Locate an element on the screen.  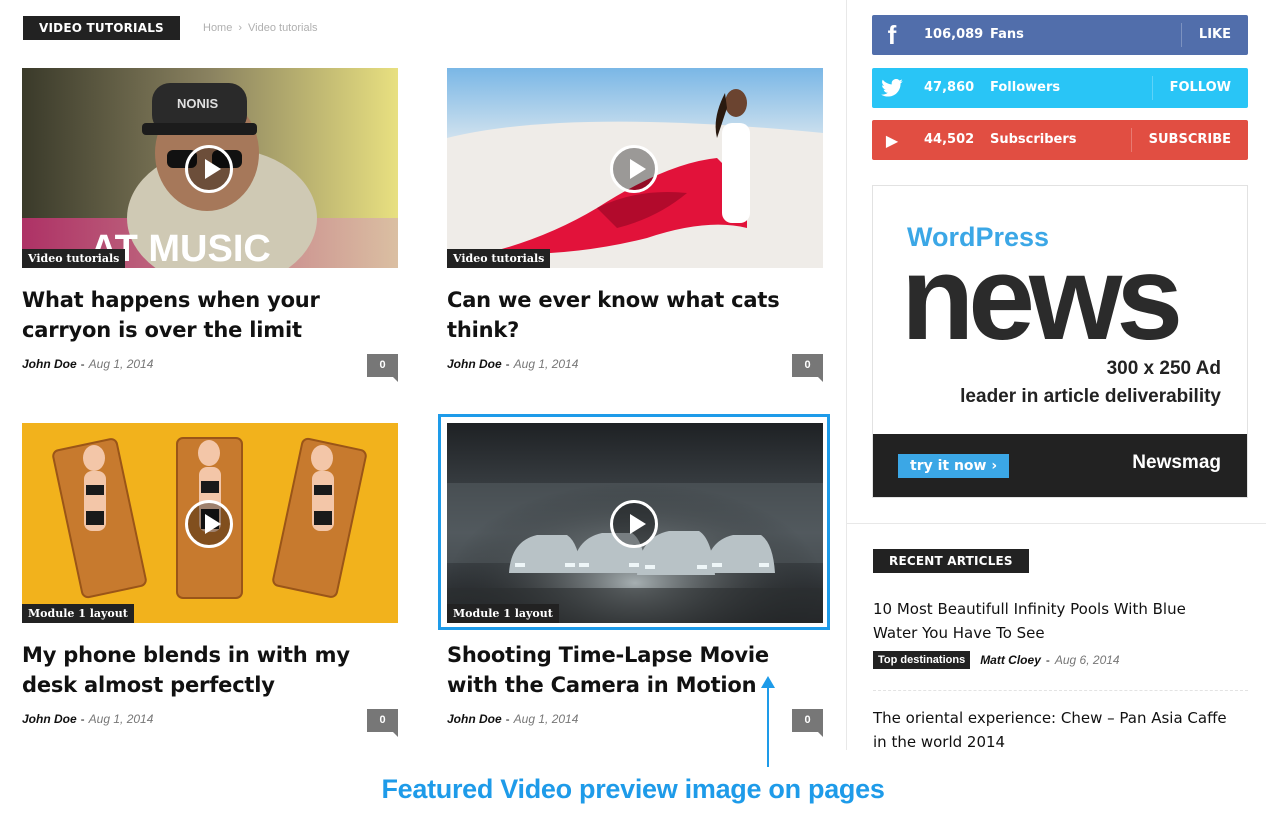
ad-brand: Newsmag is located at coordinates (1176, 462).